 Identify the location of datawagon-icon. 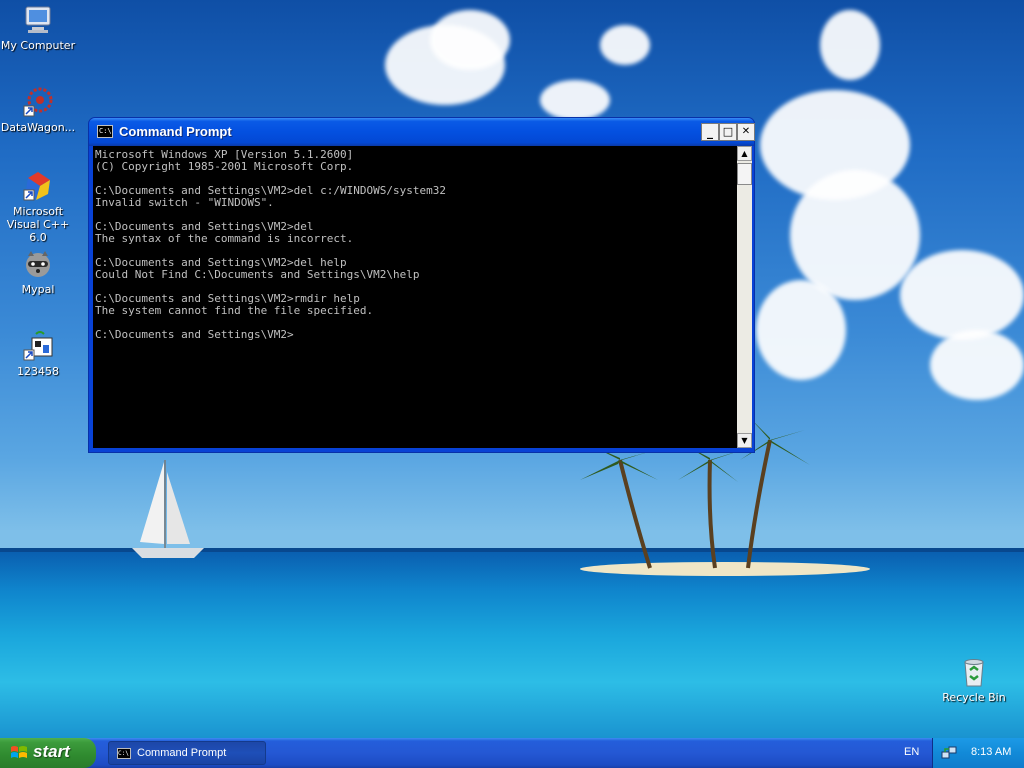
(38, 102).